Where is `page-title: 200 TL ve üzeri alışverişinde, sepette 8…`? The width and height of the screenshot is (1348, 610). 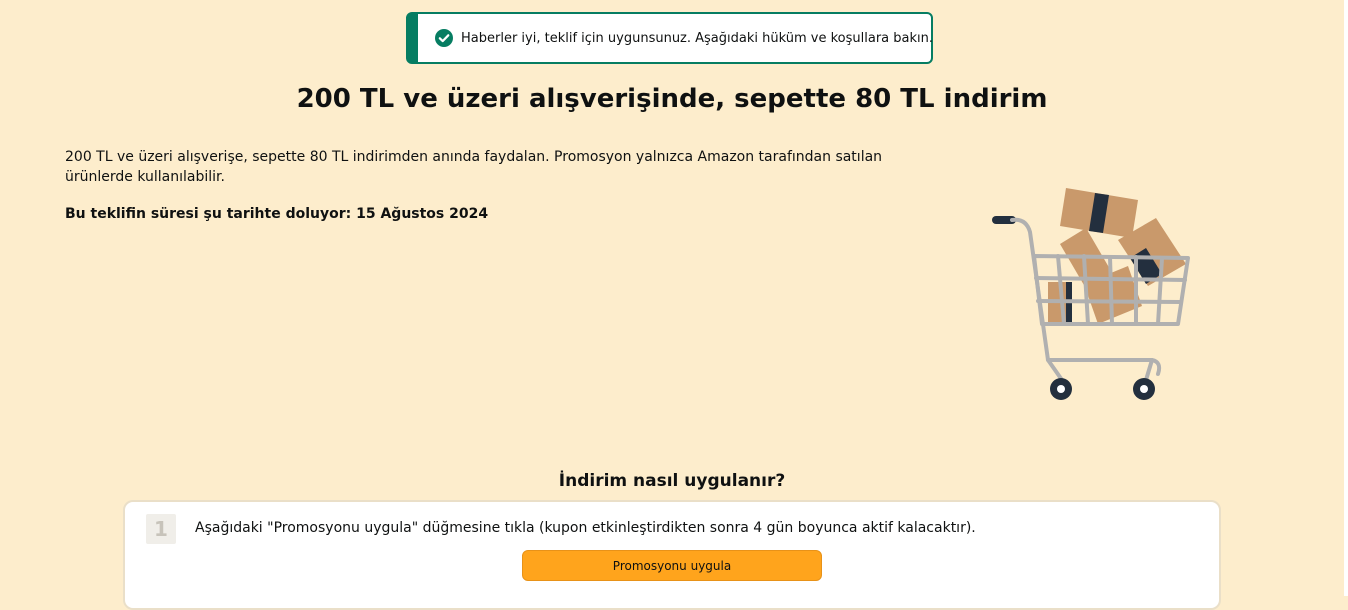 page-title: 200 TL ve üzeri alışverişinde, sepette 8… is located at coordinates (672, 99).